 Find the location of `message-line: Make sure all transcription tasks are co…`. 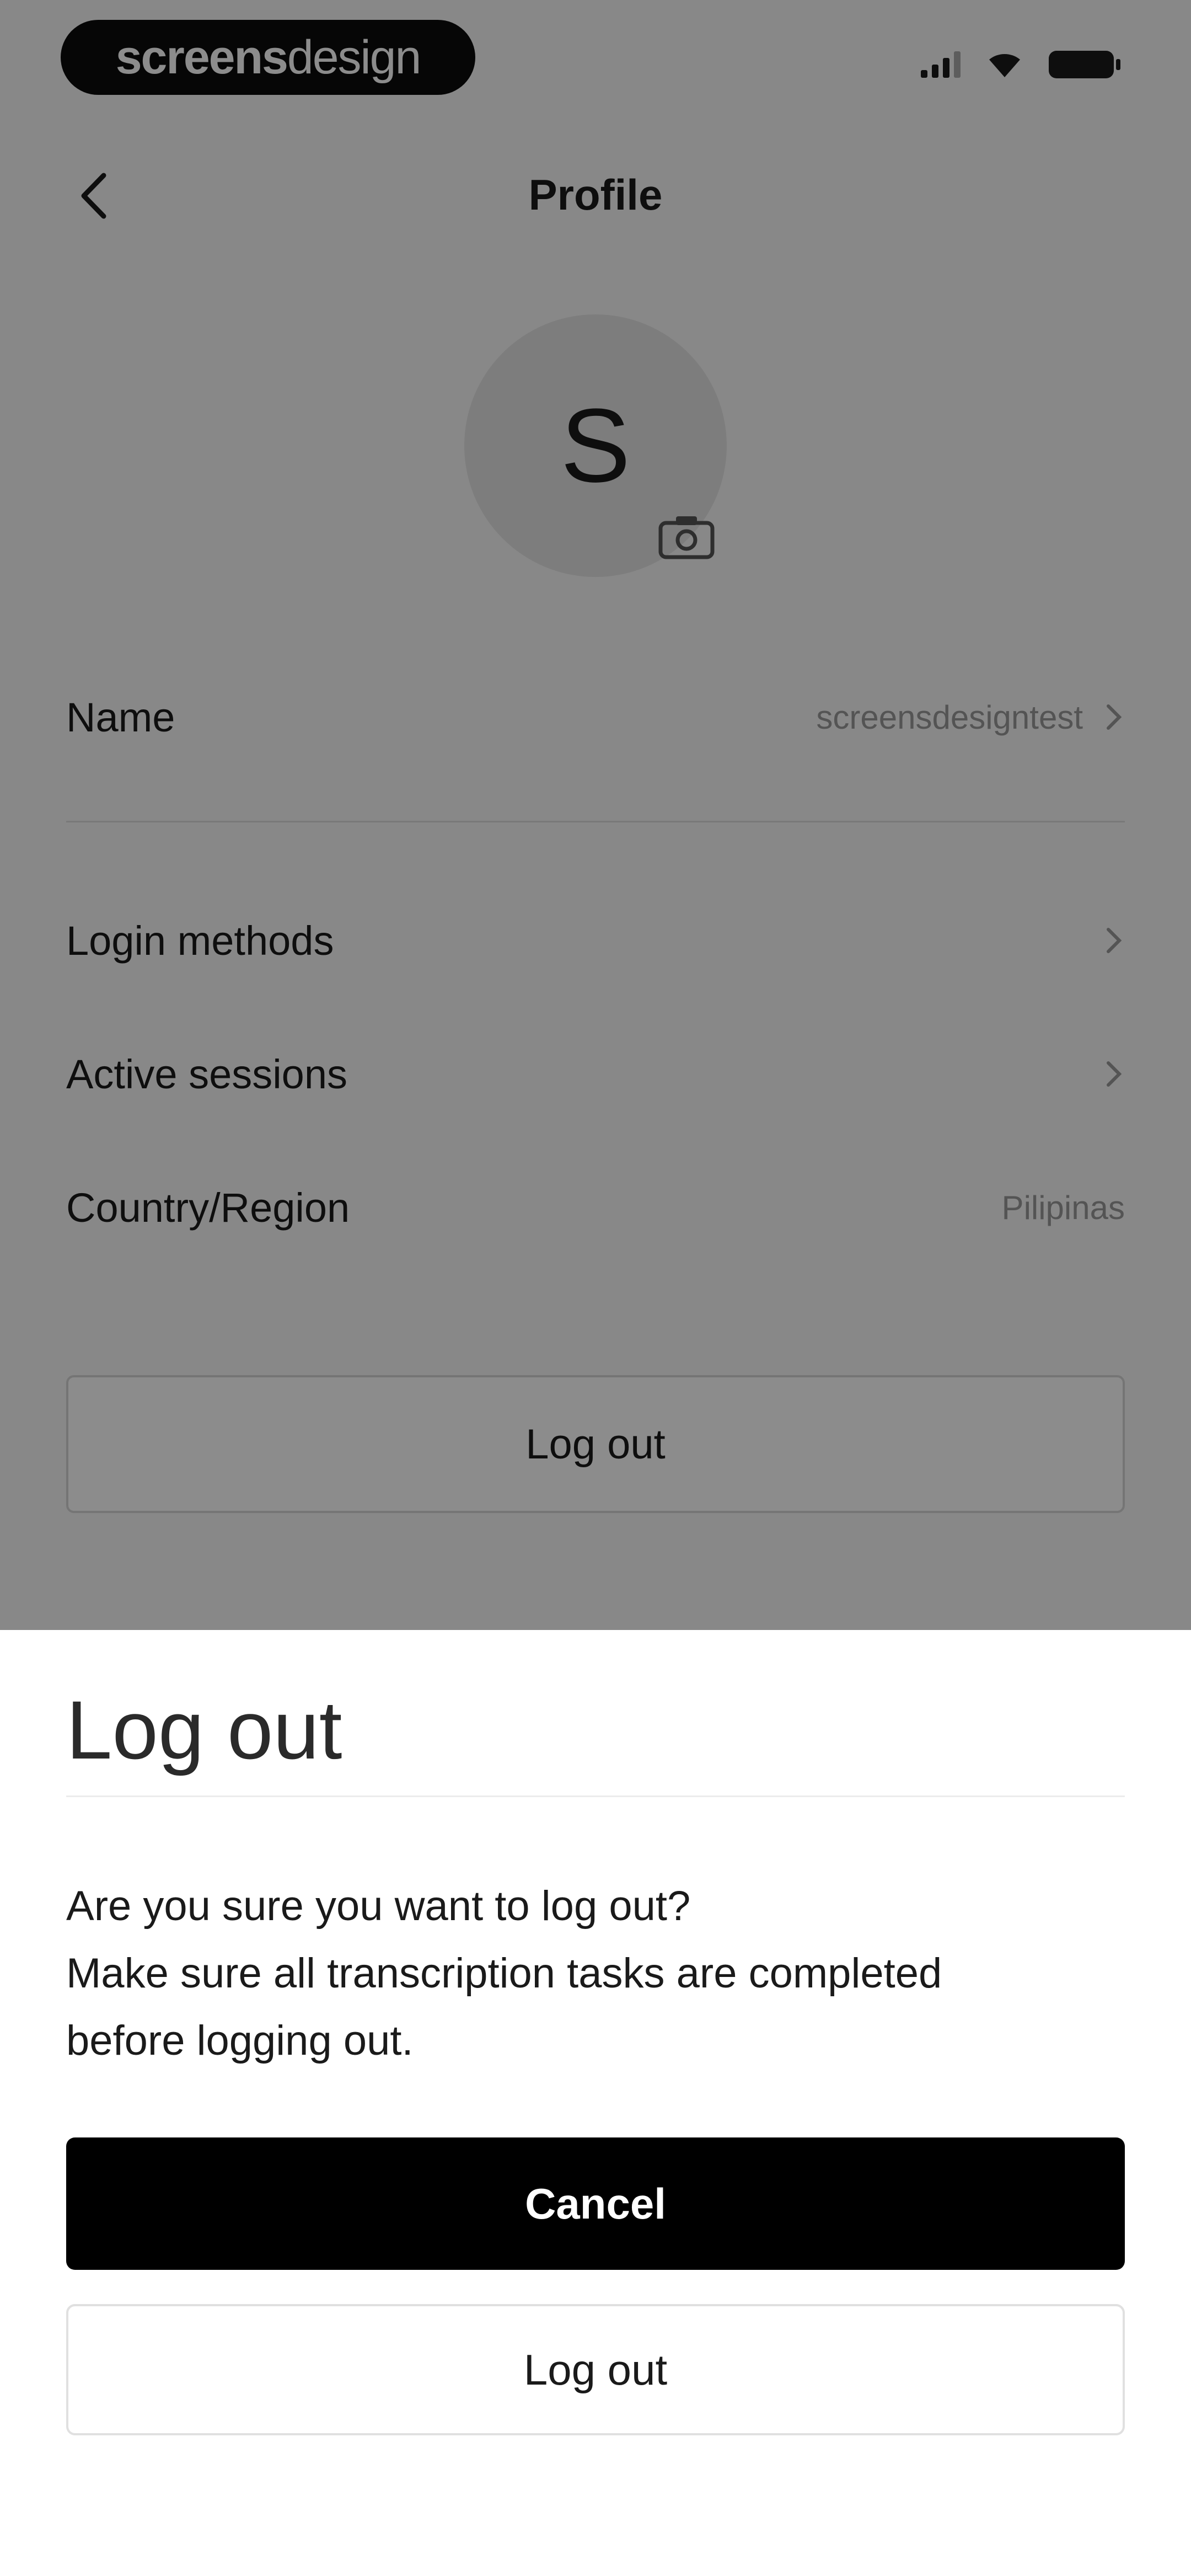

message-line: Make sure all transcription tasks are co… is located at coordinates (504, 1973).